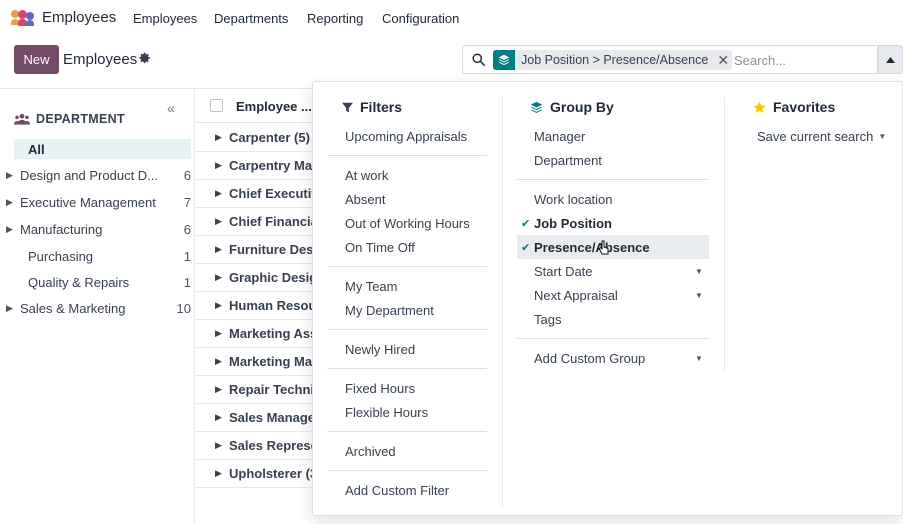  What do you see at coordinates (572, 107) in the screenshot?
I see `groupby-header: Group By` at bounding box center [572, 107].